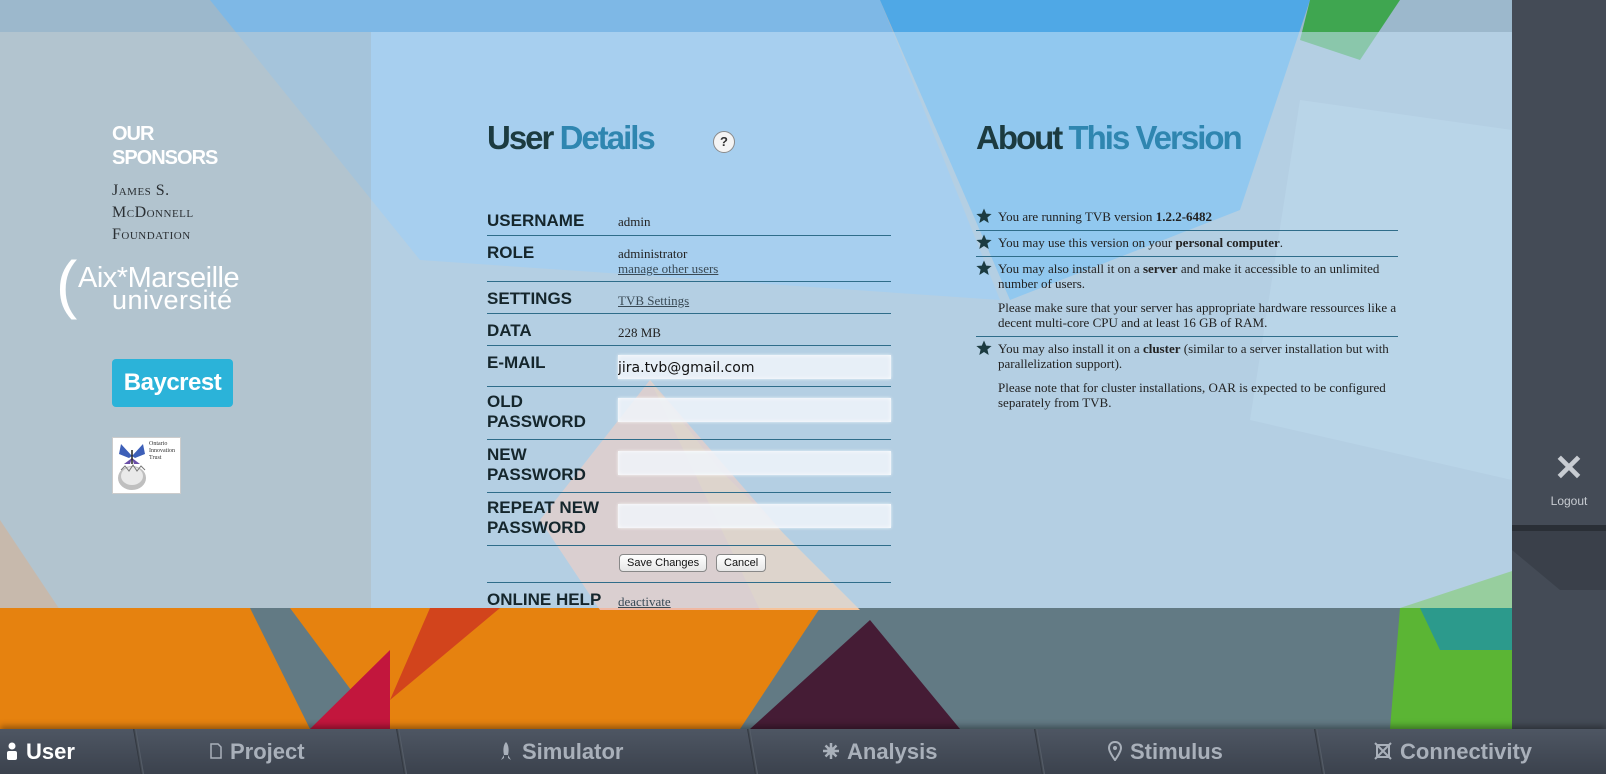 Image resolution: width=1606 pixels, height=774 pixels. Describe the element at coordinates (516, 362) in the screenshot. I see `email-label: E-mail` at that location.